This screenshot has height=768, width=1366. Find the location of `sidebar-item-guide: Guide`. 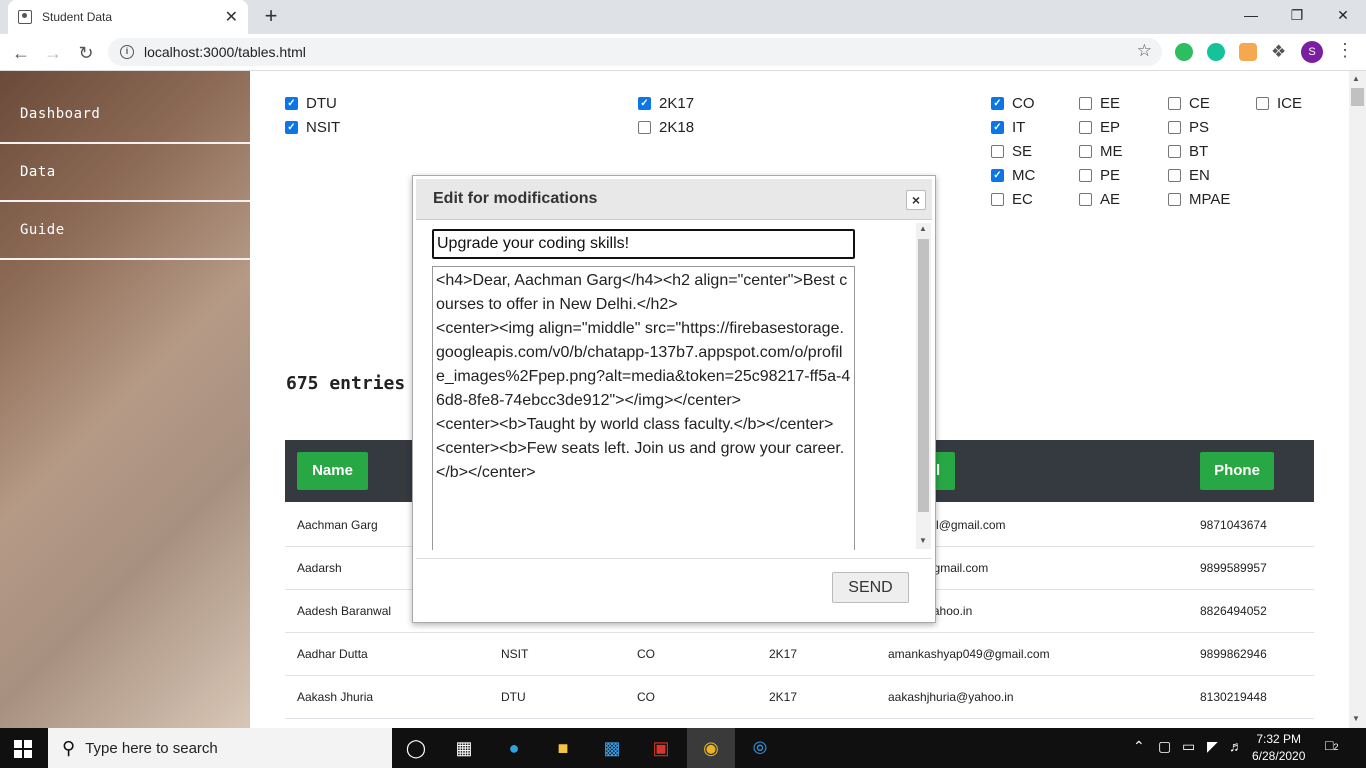

sidebar-item-guide: Guide is located at coordinates (125, 231).